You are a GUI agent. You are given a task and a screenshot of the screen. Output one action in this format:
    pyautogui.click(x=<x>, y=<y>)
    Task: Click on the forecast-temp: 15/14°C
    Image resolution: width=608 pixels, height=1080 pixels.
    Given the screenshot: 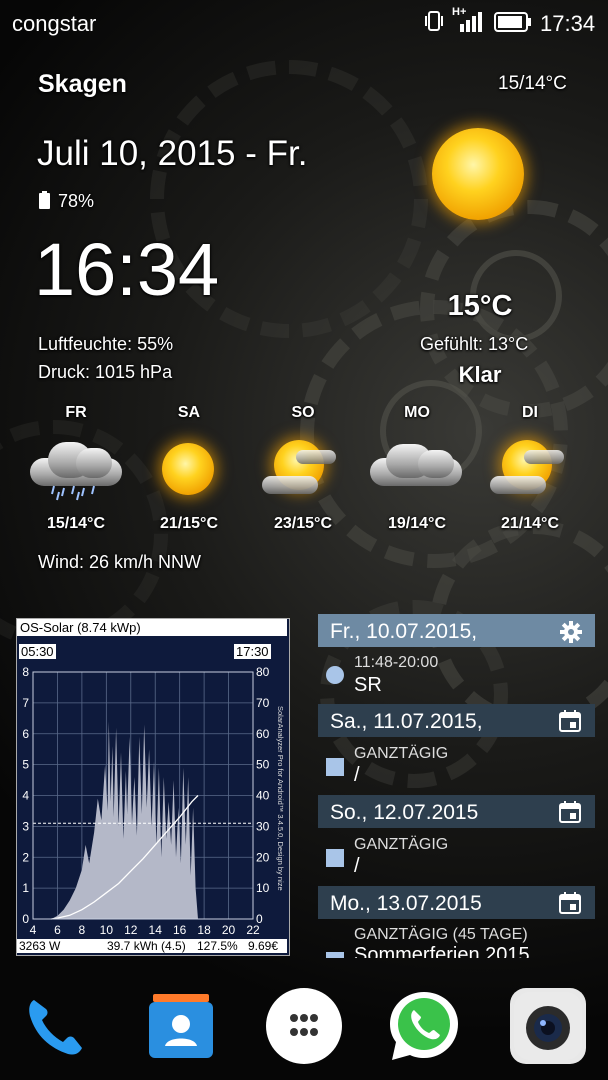 What is the action you would take?
    pyautogui.click(x=76, y=523)
    